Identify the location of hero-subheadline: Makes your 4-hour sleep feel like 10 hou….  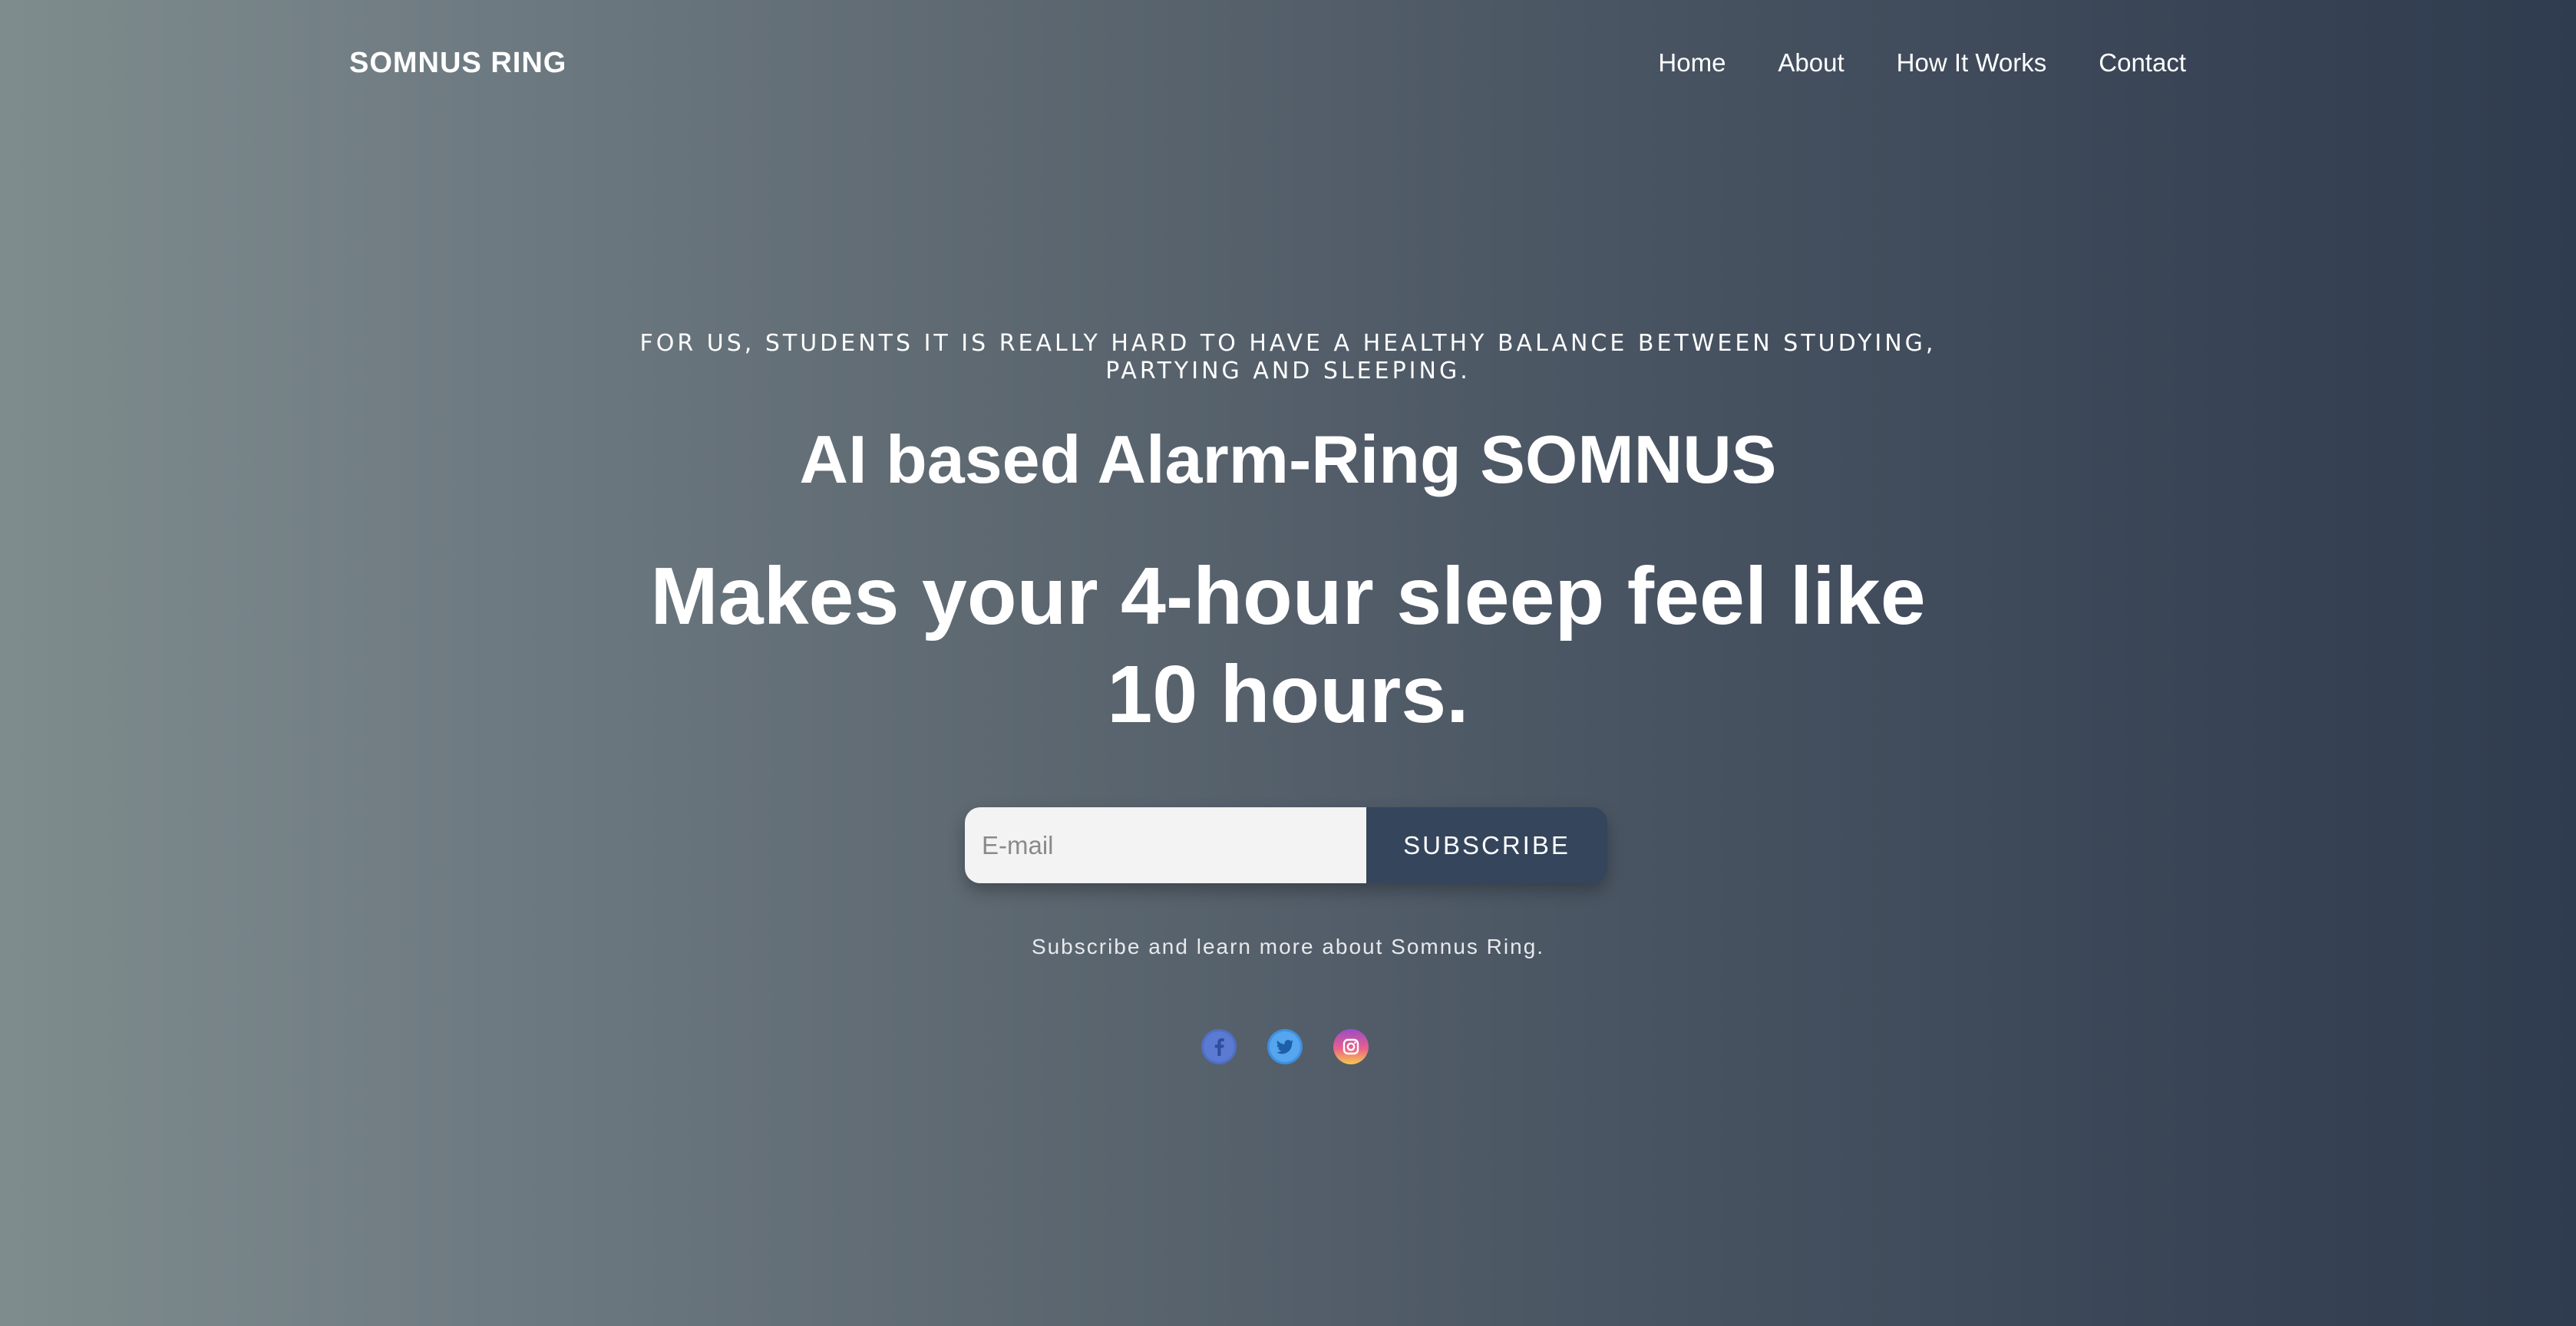
(1288, 645).